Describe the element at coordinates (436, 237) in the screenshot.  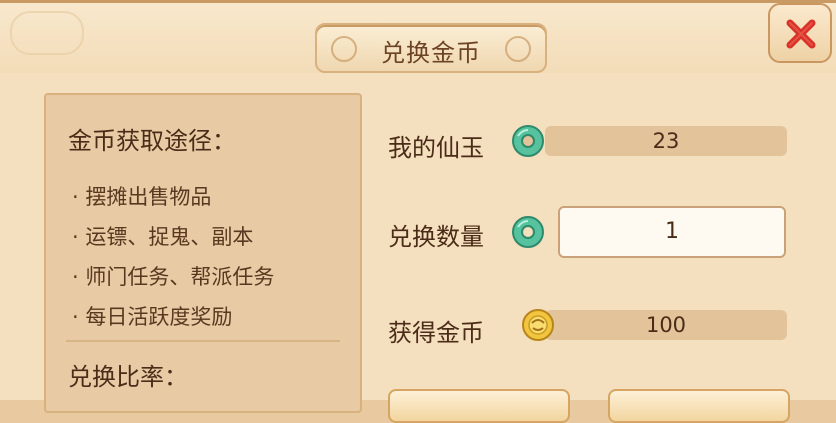
I see `exchange-qty-label: 兑换数量` at that location.